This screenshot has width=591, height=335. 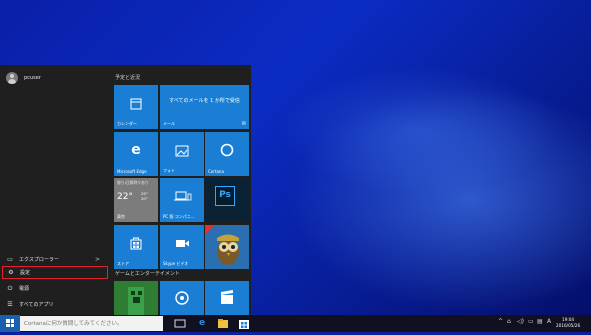 I want to click on cortana-circle-icon, so click(x=227, y=150).